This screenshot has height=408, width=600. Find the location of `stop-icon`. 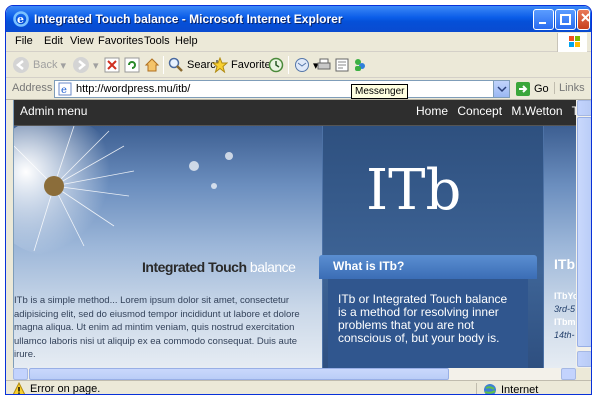

stop-icon is located at coordinates (112, 65).